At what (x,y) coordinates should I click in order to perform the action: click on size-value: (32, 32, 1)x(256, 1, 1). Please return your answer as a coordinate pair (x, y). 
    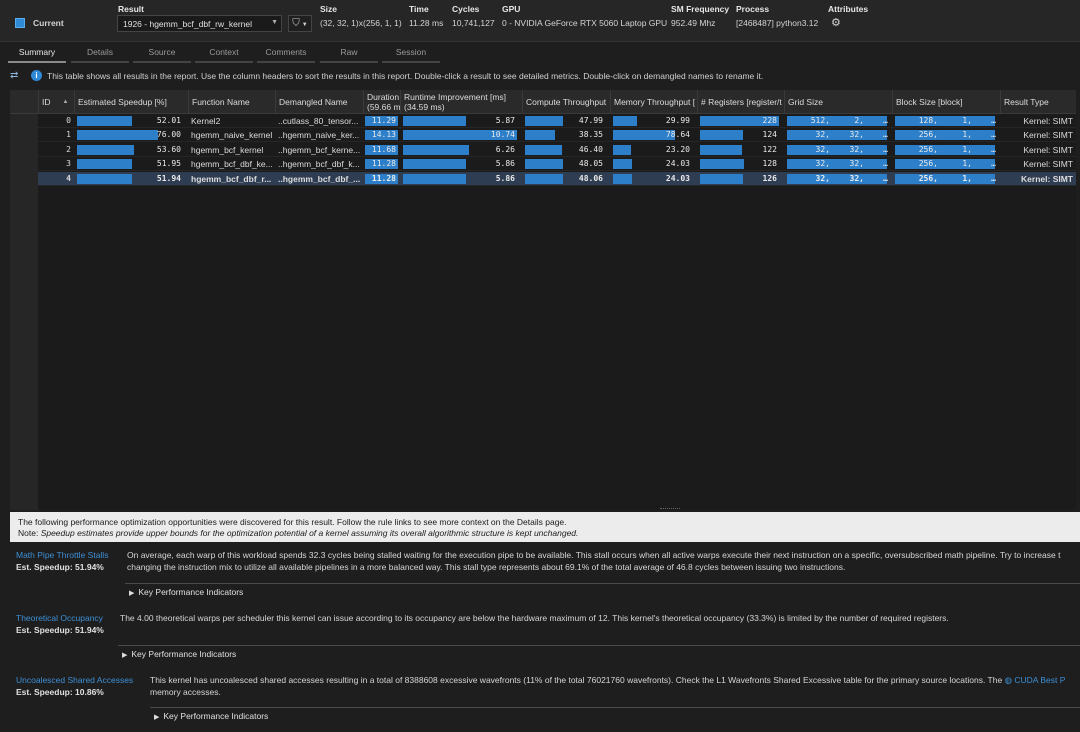
    Looking at the image, I should click on (361, 23).